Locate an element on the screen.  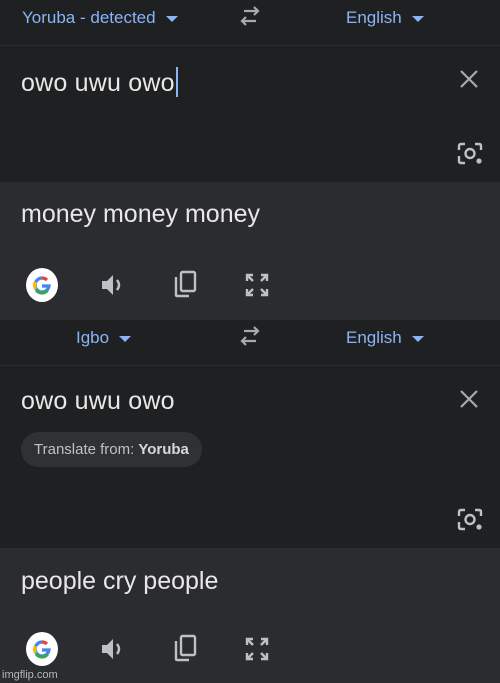
translation-text: money money money is located at coordinates (141, 214).